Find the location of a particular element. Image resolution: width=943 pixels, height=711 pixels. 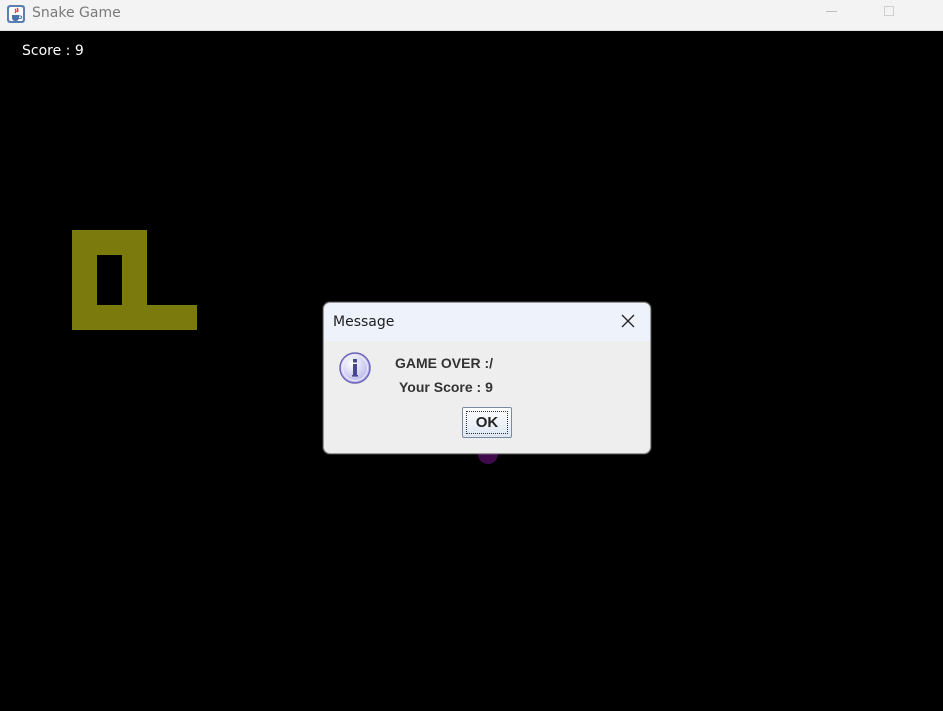

maximize-button is located at coordinates (889, 15).